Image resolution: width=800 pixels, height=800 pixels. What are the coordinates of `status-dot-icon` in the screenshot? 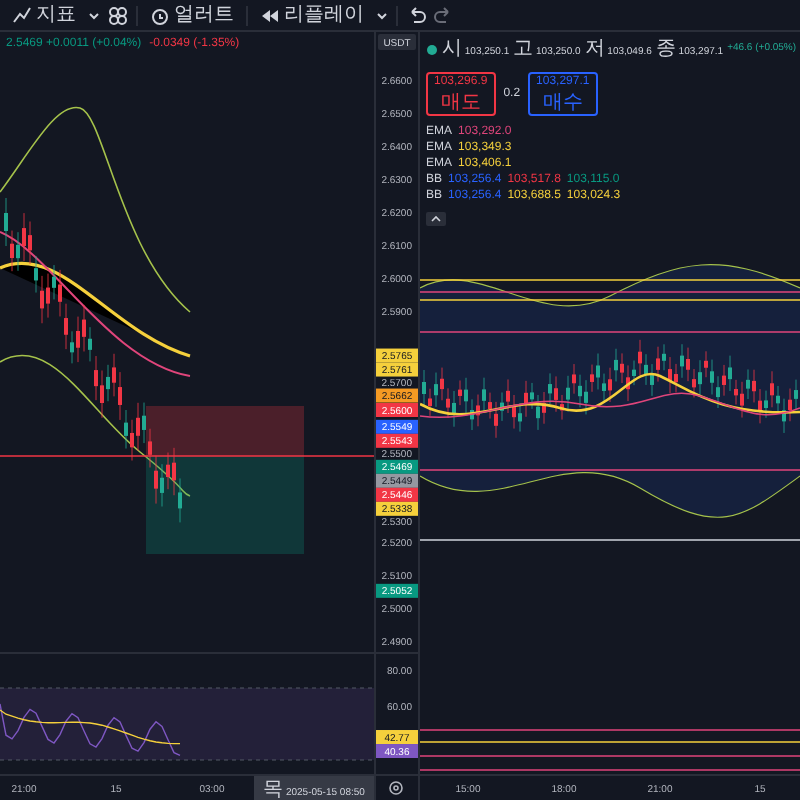 It's located at (432, 49).